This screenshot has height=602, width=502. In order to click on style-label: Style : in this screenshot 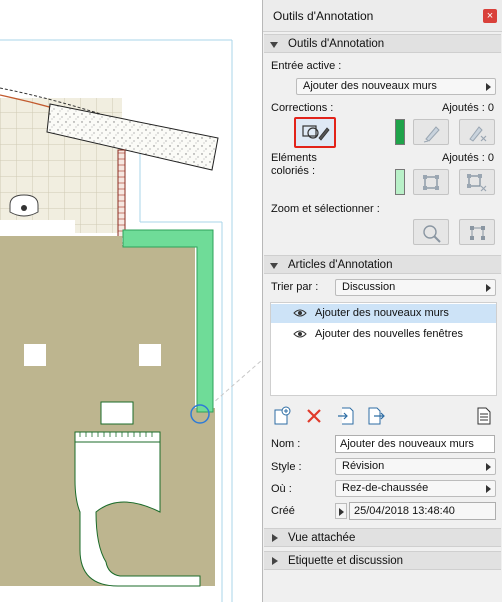, I will do `click(286, 467)`.